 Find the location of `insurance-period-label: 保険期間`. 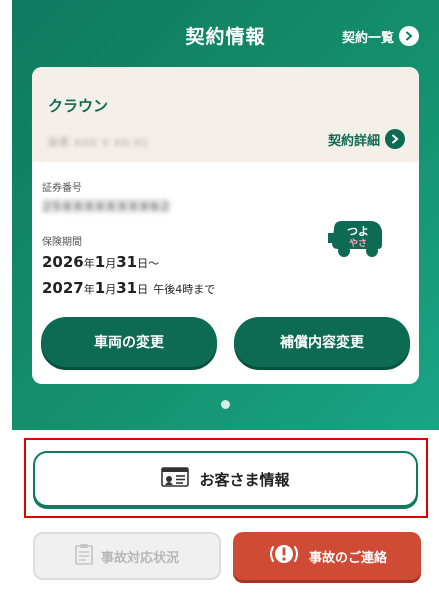

insurance-period-label: 保険期間 is located at coordinates (62, 242).